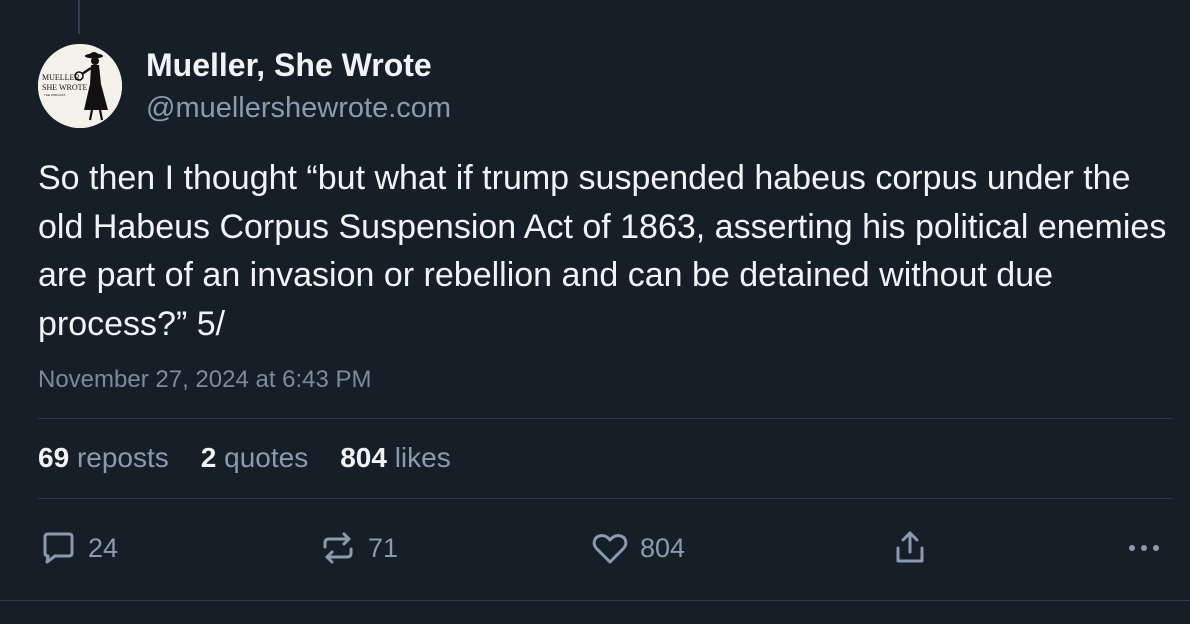 This screenshot has width=1190, height=624. I want to click on quotes-stat: 2 quotes, so click(254, 458).